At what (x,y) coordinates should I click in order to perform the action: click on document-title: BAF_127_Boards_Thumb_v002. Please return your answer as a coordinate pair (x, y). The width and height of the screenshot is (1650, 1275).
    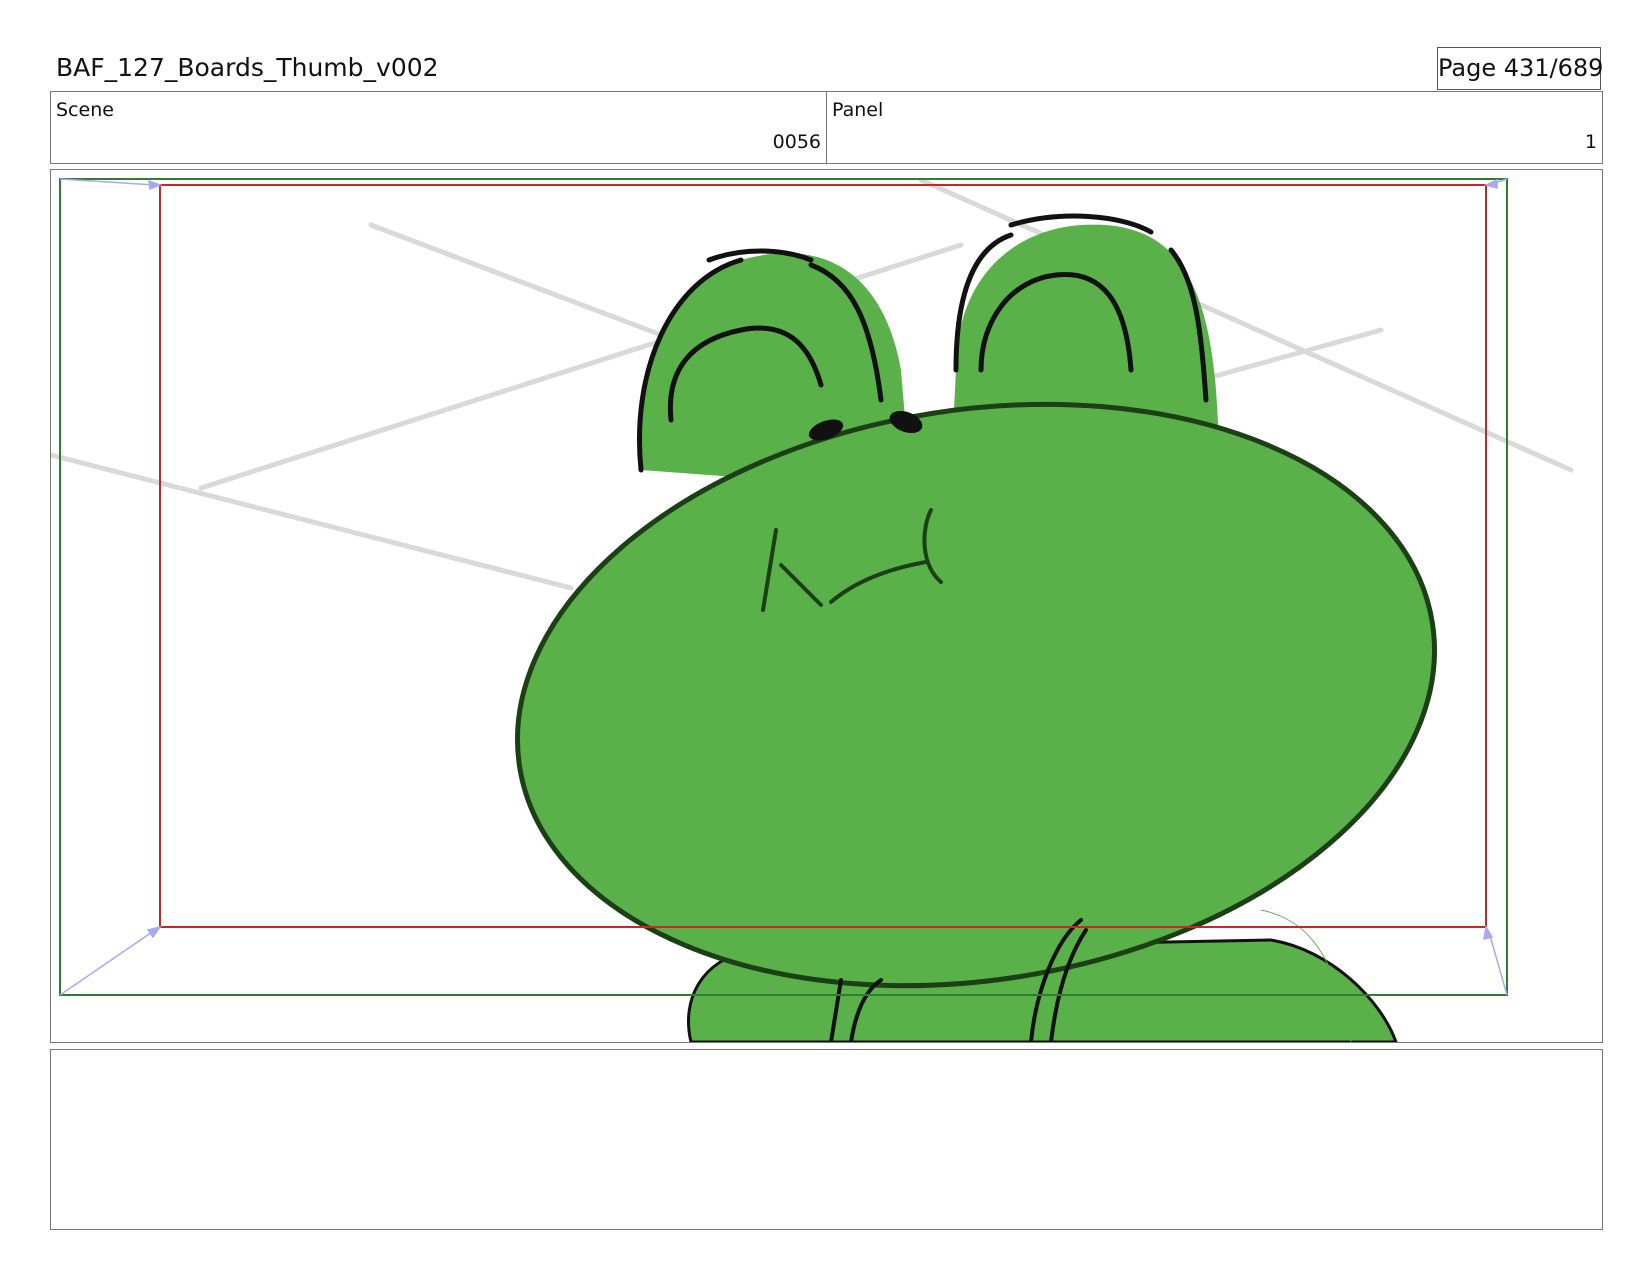
    Looking at the image, I should click on (247, 67).